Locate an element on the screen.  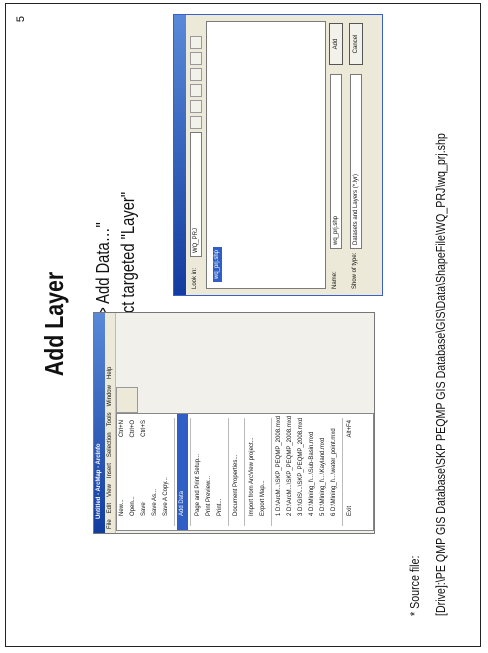
menu-item-label: Save is located at coordinates (144, 509).